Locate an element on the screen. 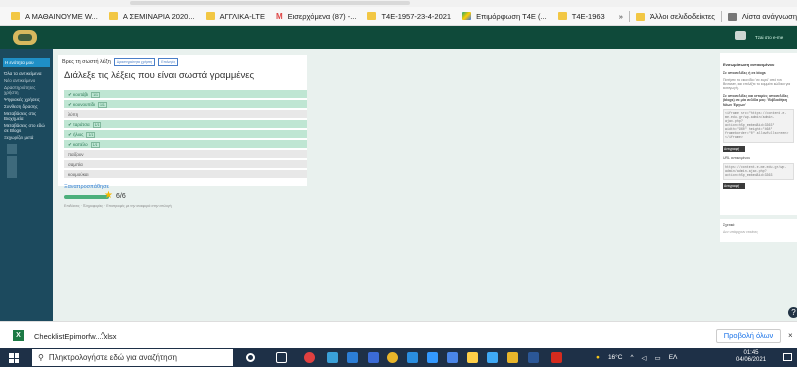 The image size is (797, 367). bookmark-5: Τ4Ε-1957-23-4-2021 is located at coordinates (409, 16).